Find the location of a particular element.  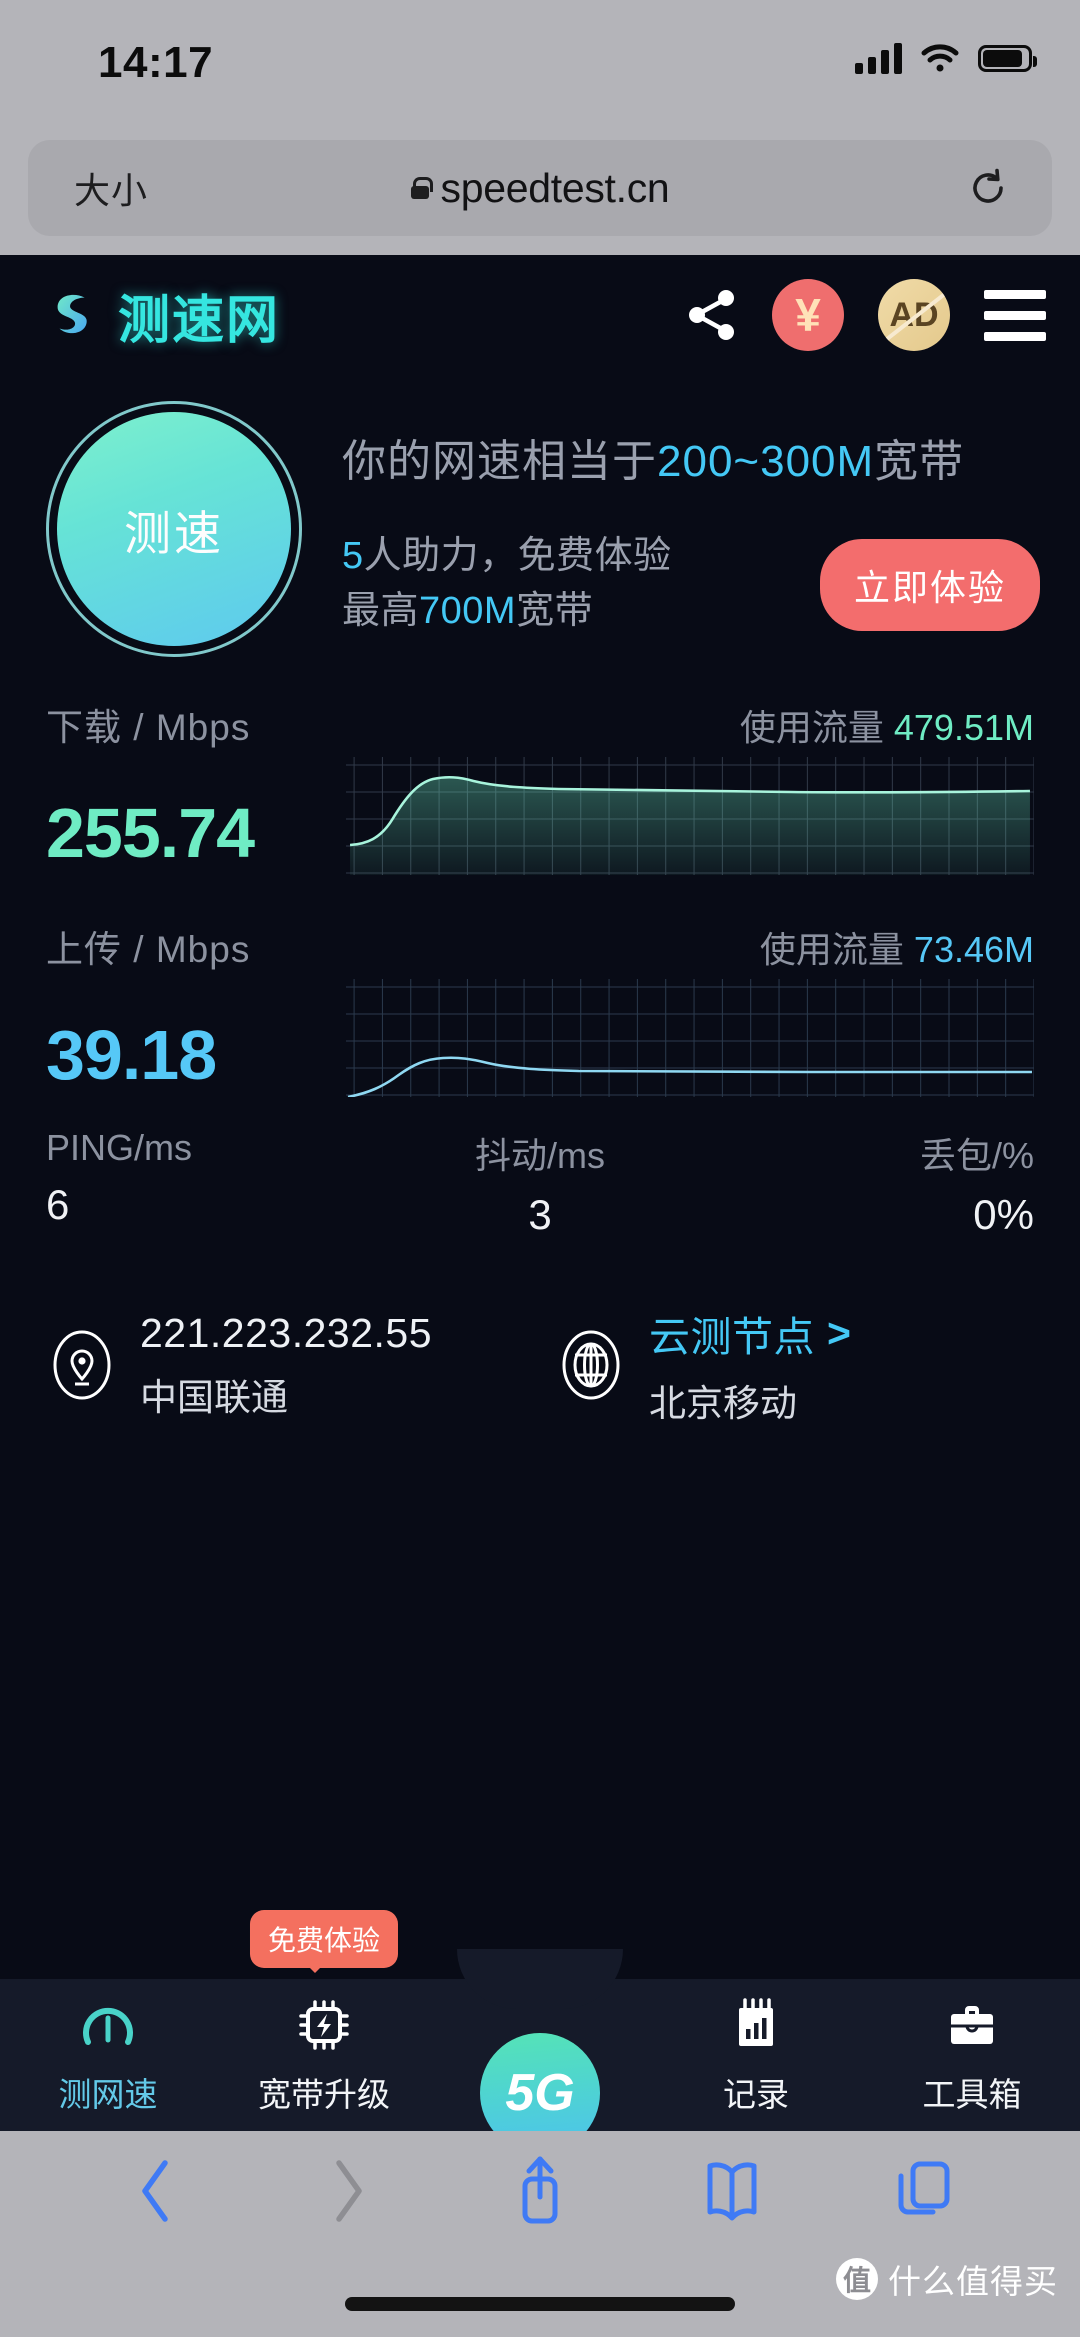

tab-broadband-upgrade: 免费体验 宽带升级 is located at coordinates (324, 2013).